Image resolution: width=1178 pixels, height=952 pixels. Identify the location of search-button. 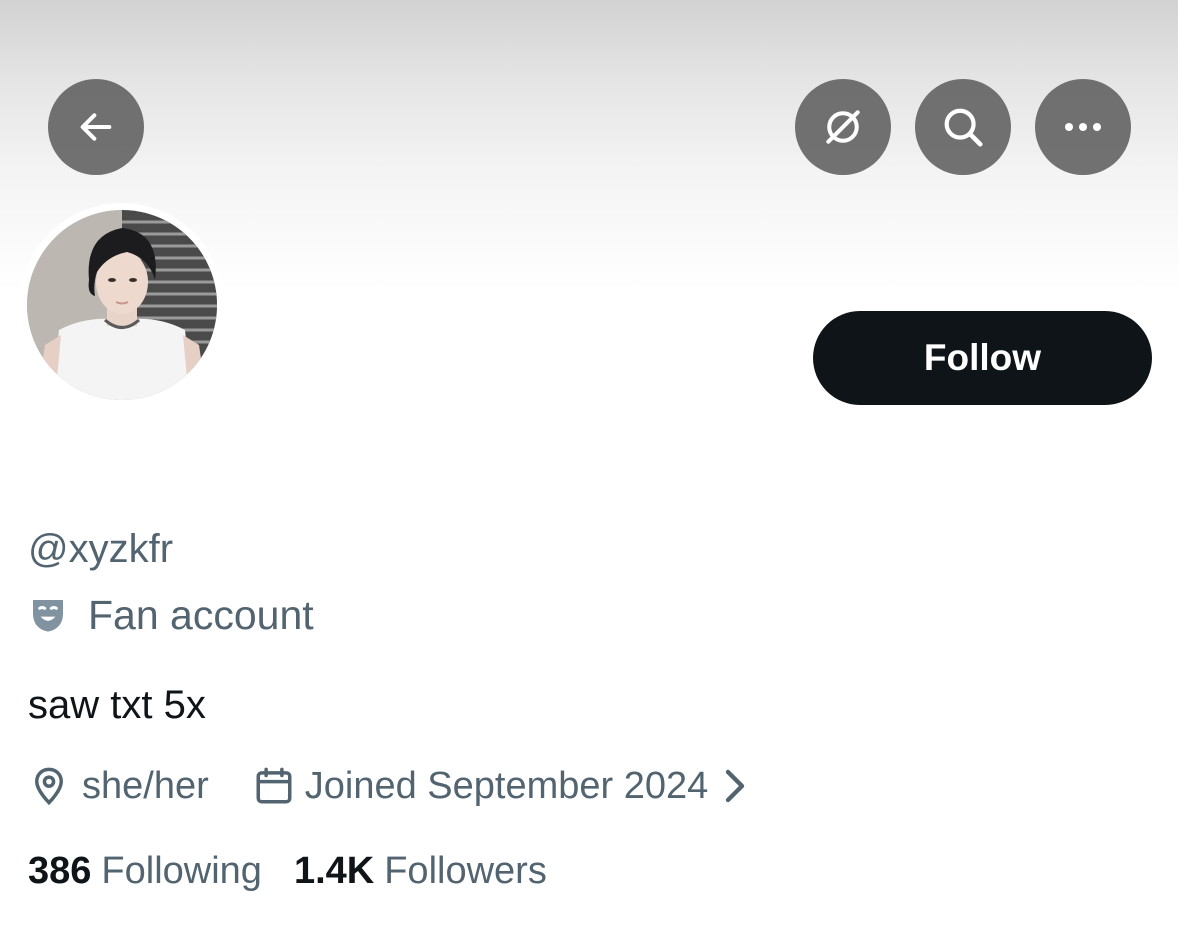
(963, 127).